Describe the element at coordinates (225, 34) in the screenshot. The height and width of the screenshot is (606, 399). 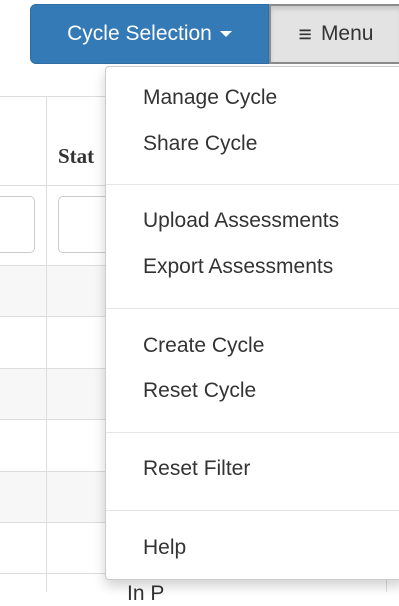
I see `caret-down-icon` at that location.